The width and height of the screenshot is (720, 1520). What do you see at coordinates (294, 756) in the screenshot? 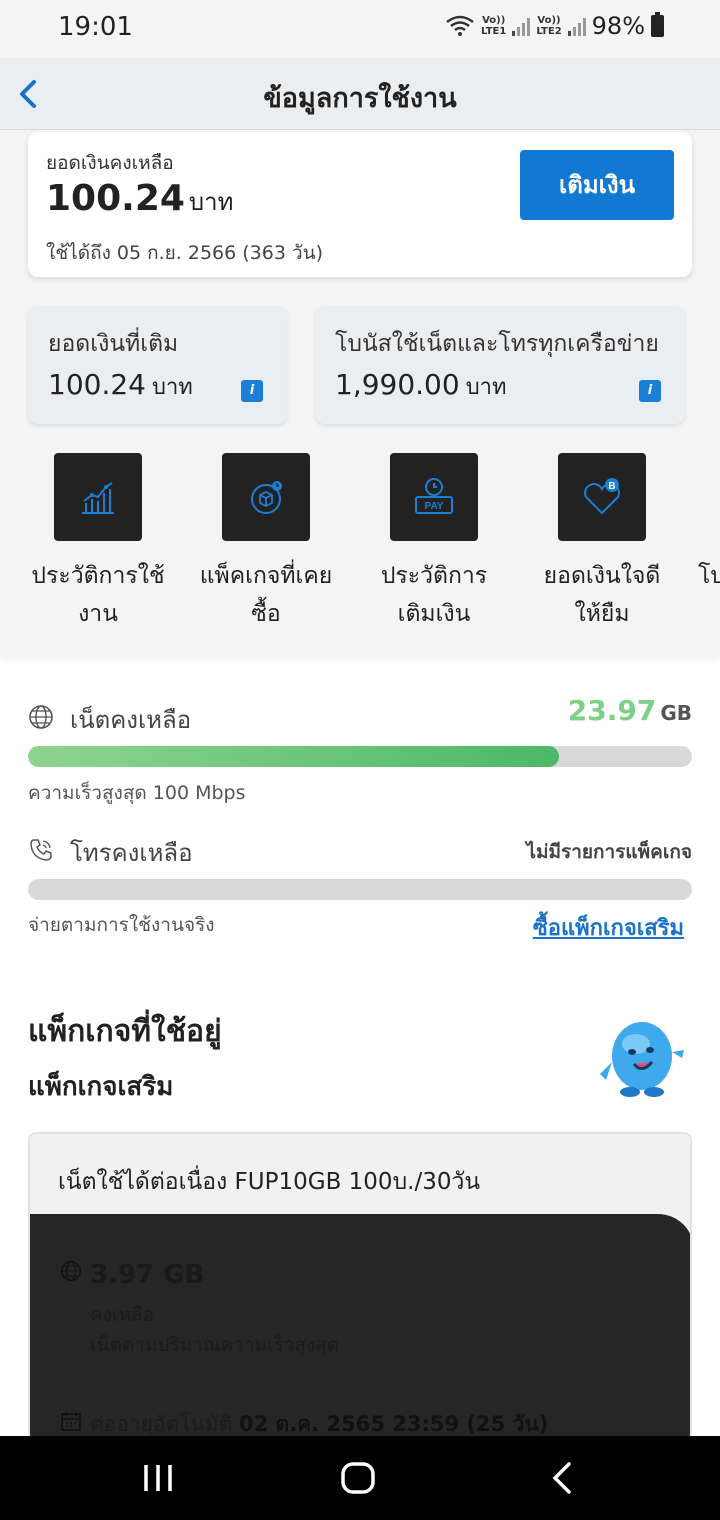
I see `internet-progress-fill` at bounding box center [294, 756].